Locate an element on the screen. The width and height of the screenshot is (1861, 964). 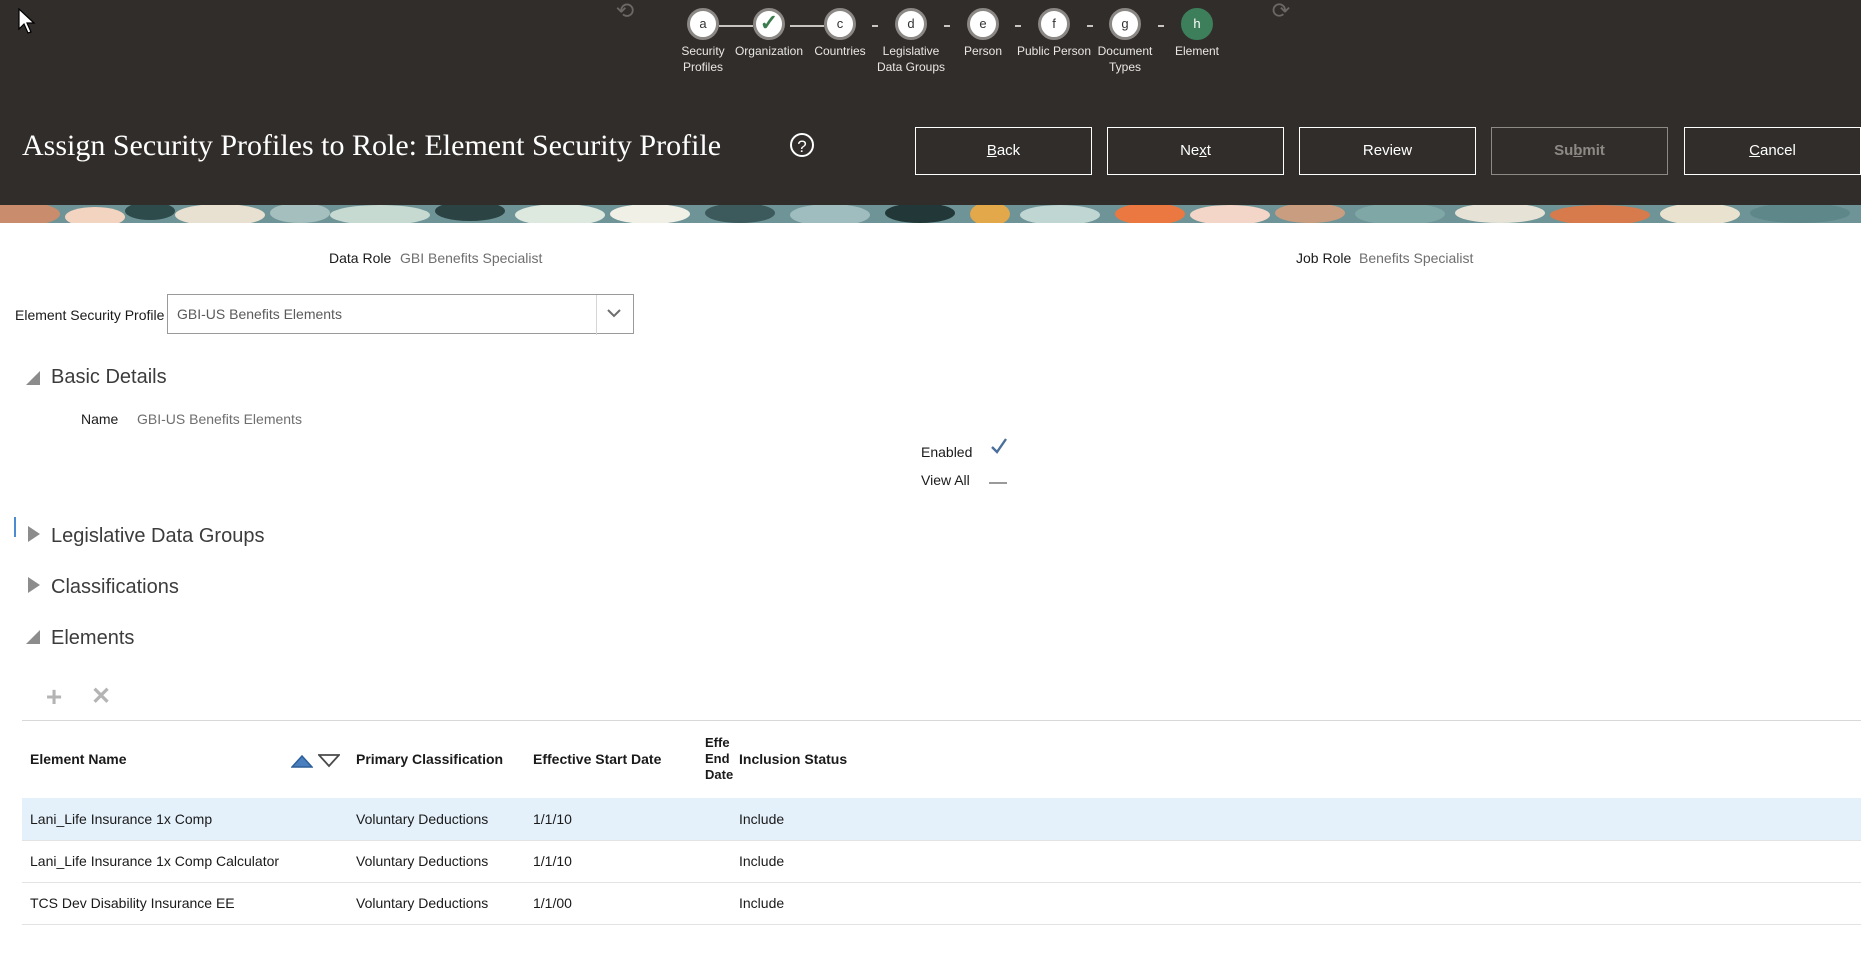
next-button: Next is located at coordinates (1195, 151).